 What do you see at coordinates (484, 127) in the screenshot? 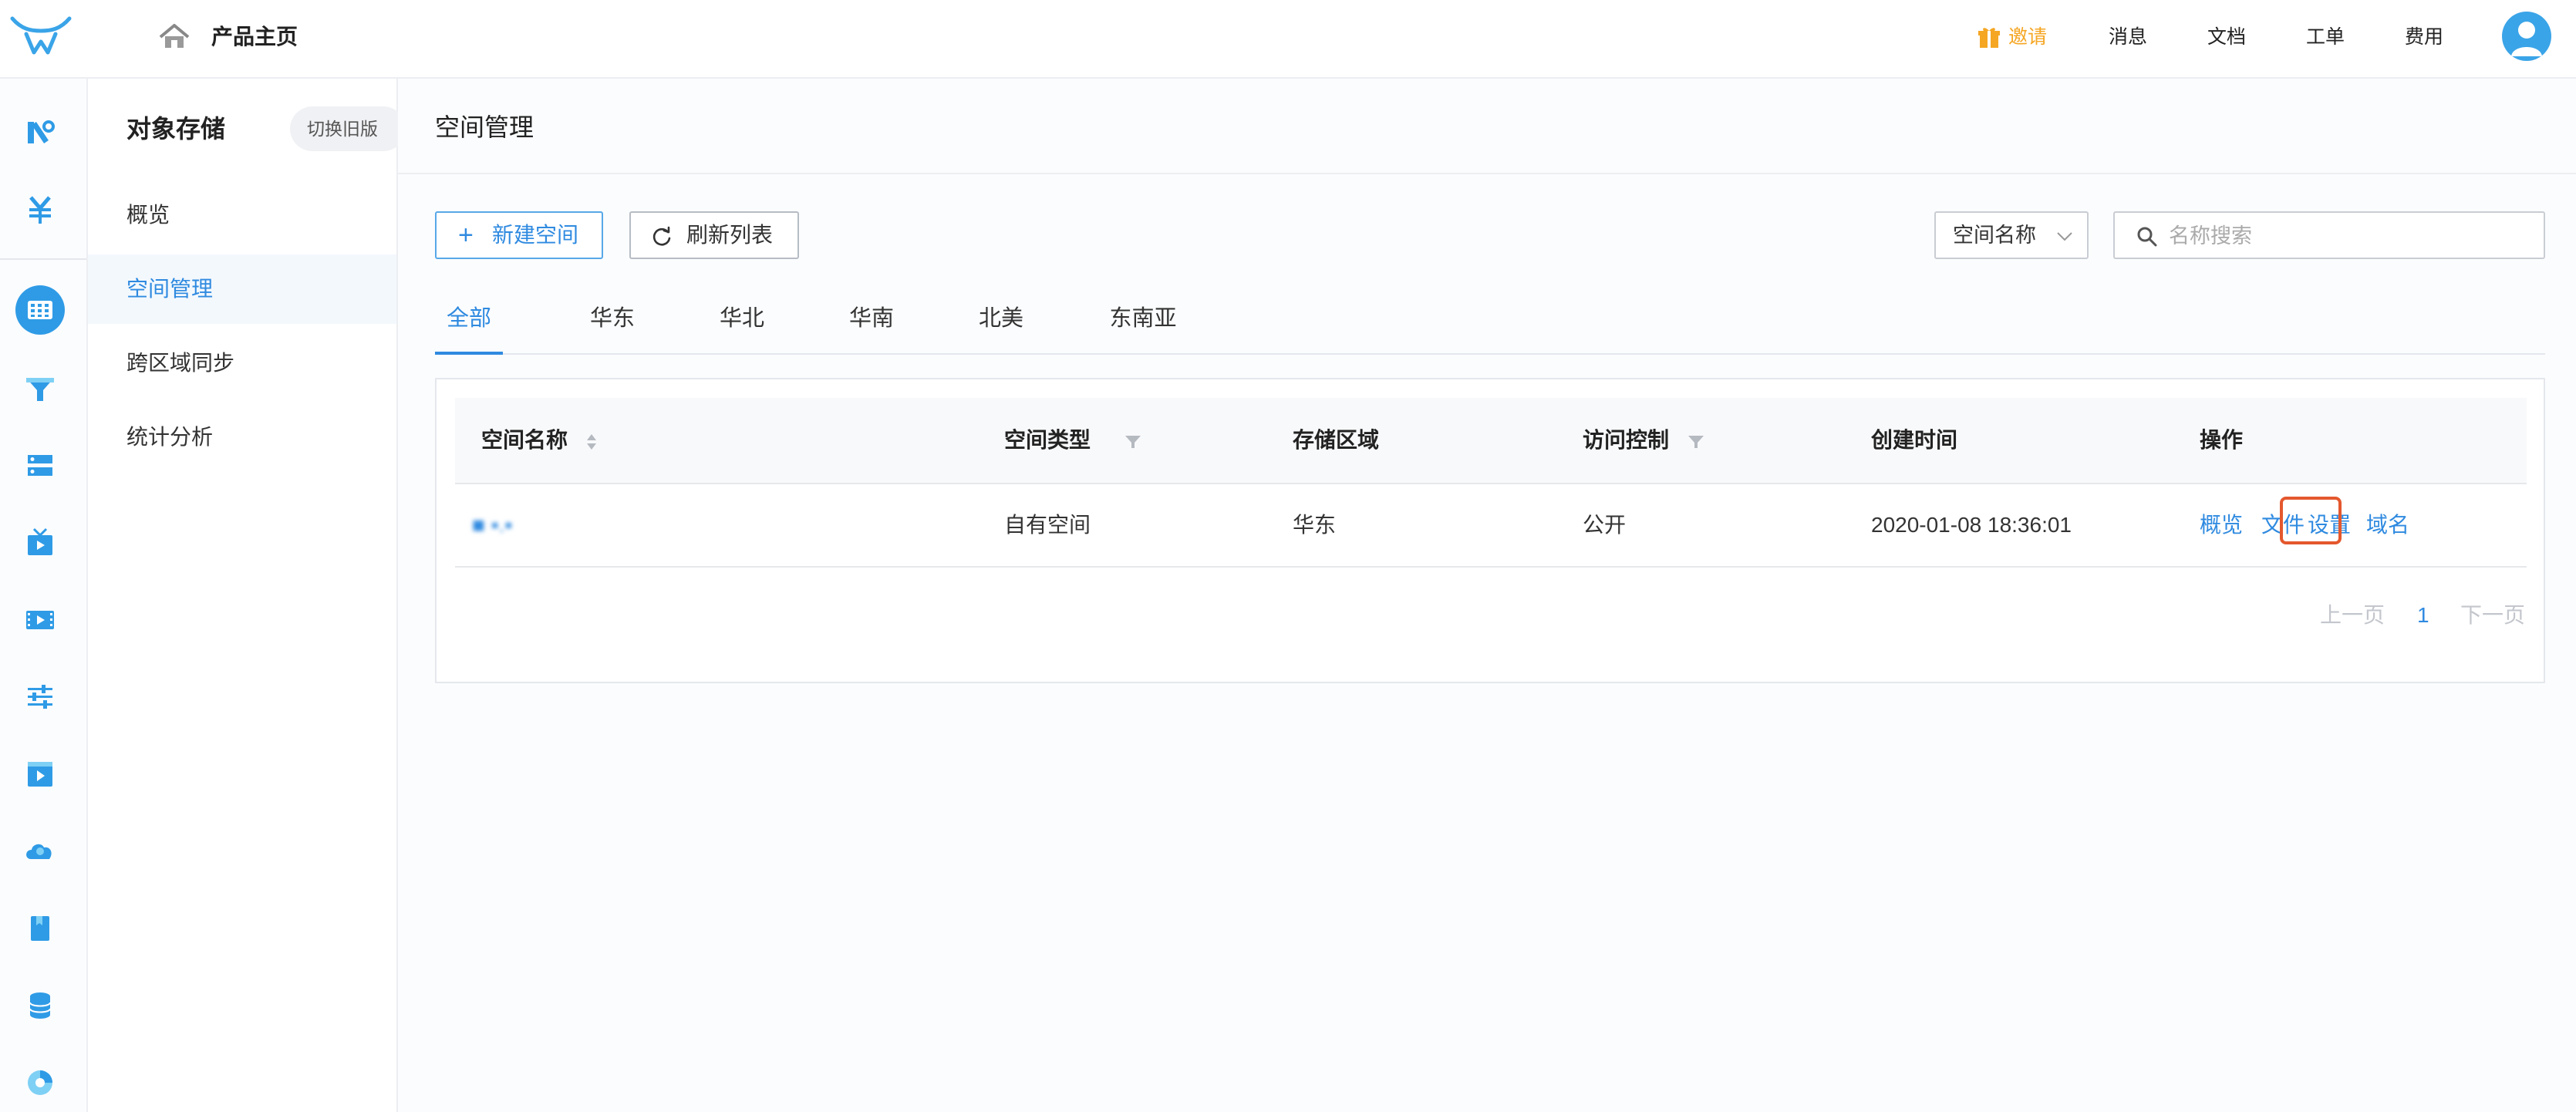
I see `page-title: 空间管理` at bounding box center [484, 127].